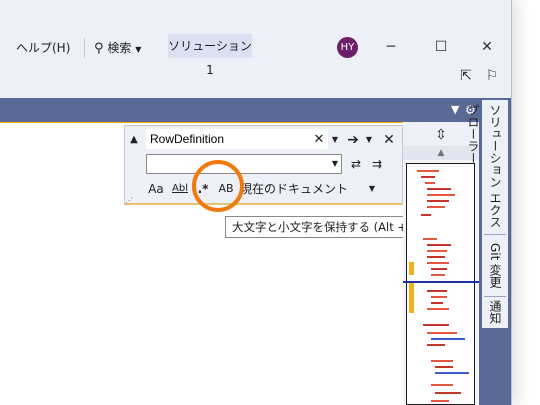 The height and width of the screenshot is (405, 540). I want to click on search-label: 検索, so click(119, 48).